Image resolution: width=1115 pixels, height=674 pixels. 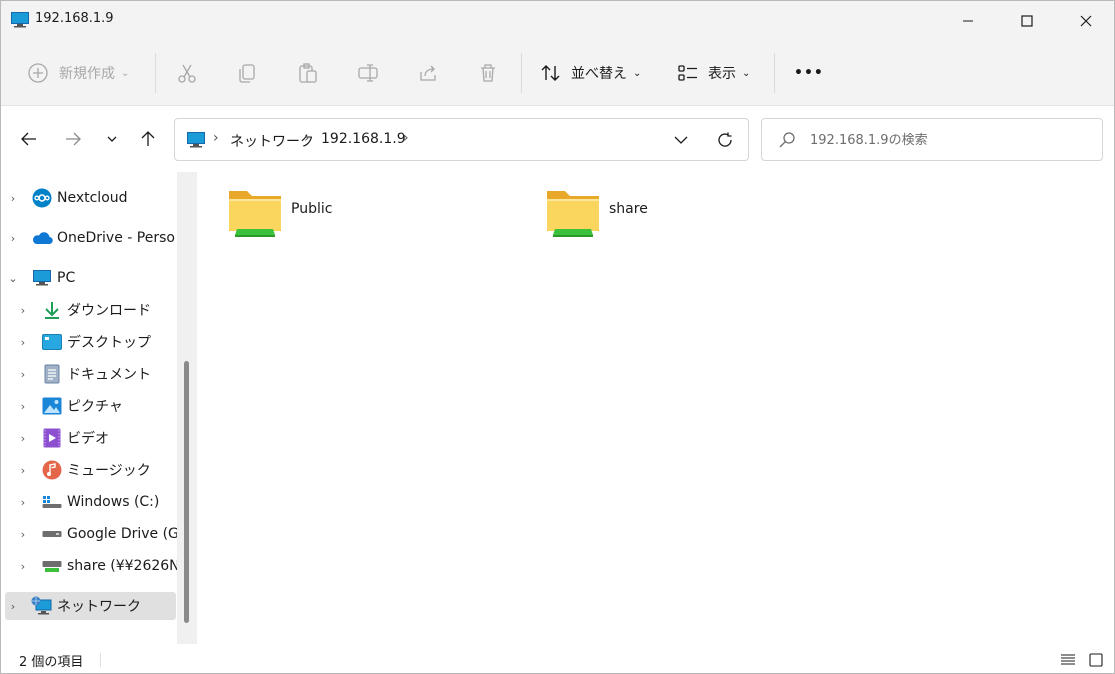 I want to click on sort-button: 並べ替え ⌄, so click(x=590, y=73).